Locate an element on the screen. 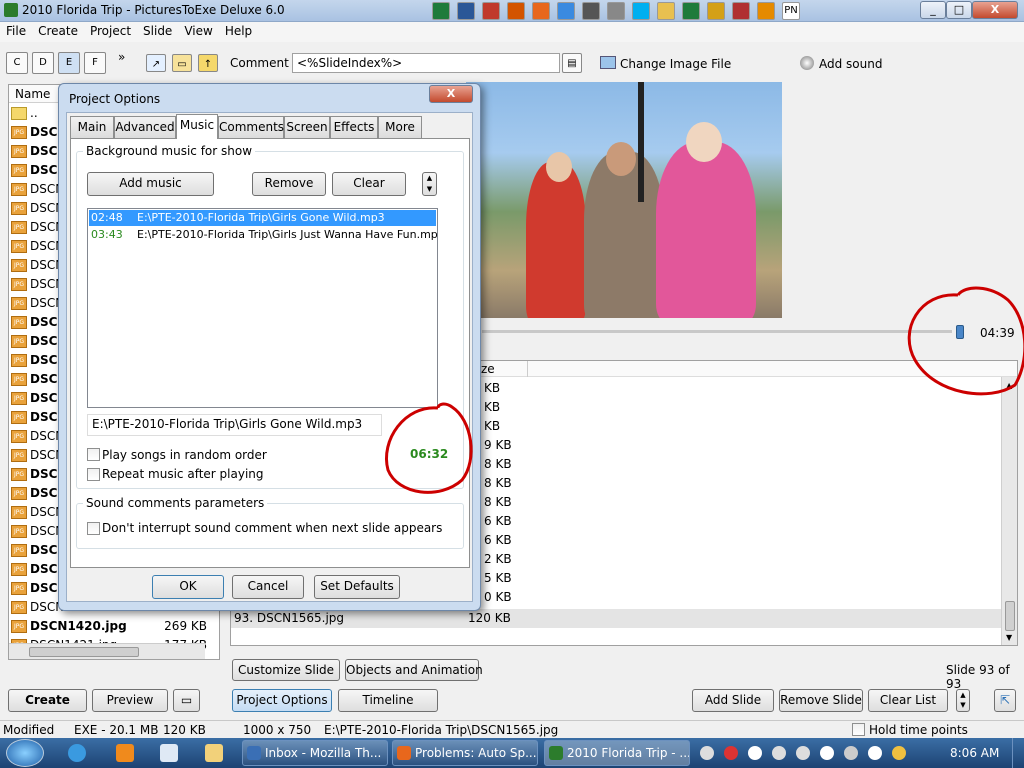  tab-music: Music is located at coordinates (197, 126).